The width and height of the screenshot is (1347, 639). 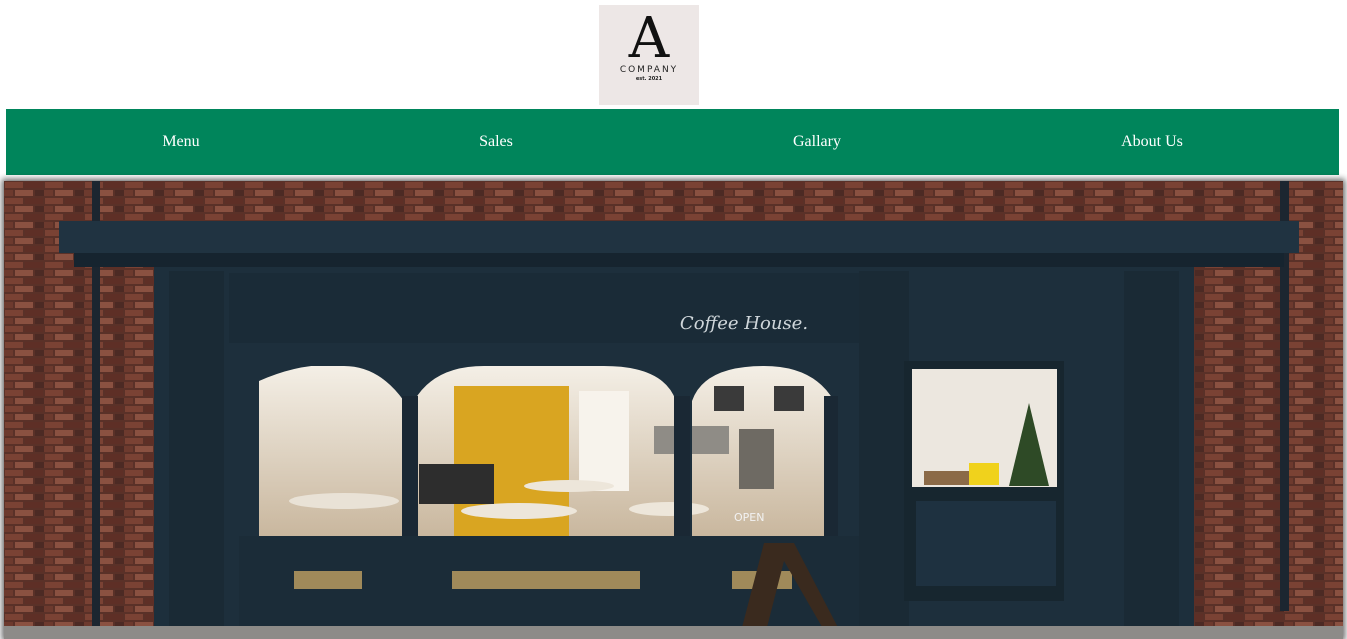 I want to click on nav-item-sales: Sales, so click(x=496, y=142).